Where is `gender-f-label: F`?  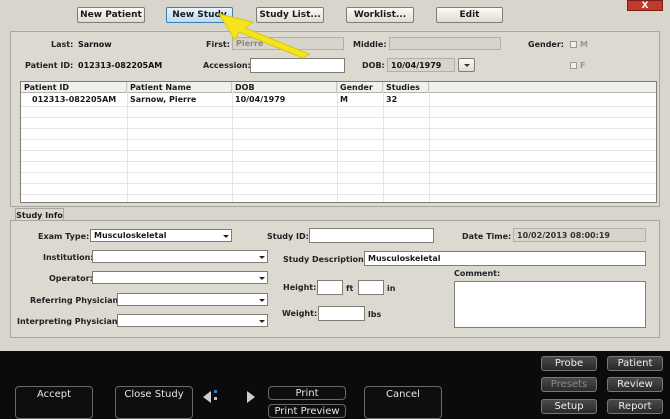 gender-f-label: F is located at coordinates (583, 65).